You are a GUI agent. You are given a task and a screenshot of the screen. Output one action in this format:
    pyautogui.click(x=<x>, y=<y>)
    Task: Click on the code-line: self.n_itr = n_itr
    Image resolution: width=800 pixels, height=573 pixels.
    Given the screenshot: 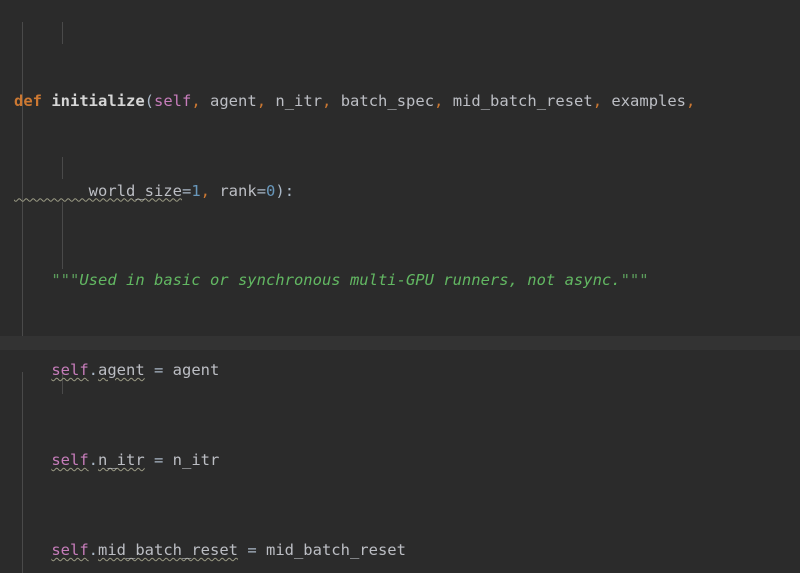 What is the action you would take?
    pyautogui.click(x=400, y=460)
    